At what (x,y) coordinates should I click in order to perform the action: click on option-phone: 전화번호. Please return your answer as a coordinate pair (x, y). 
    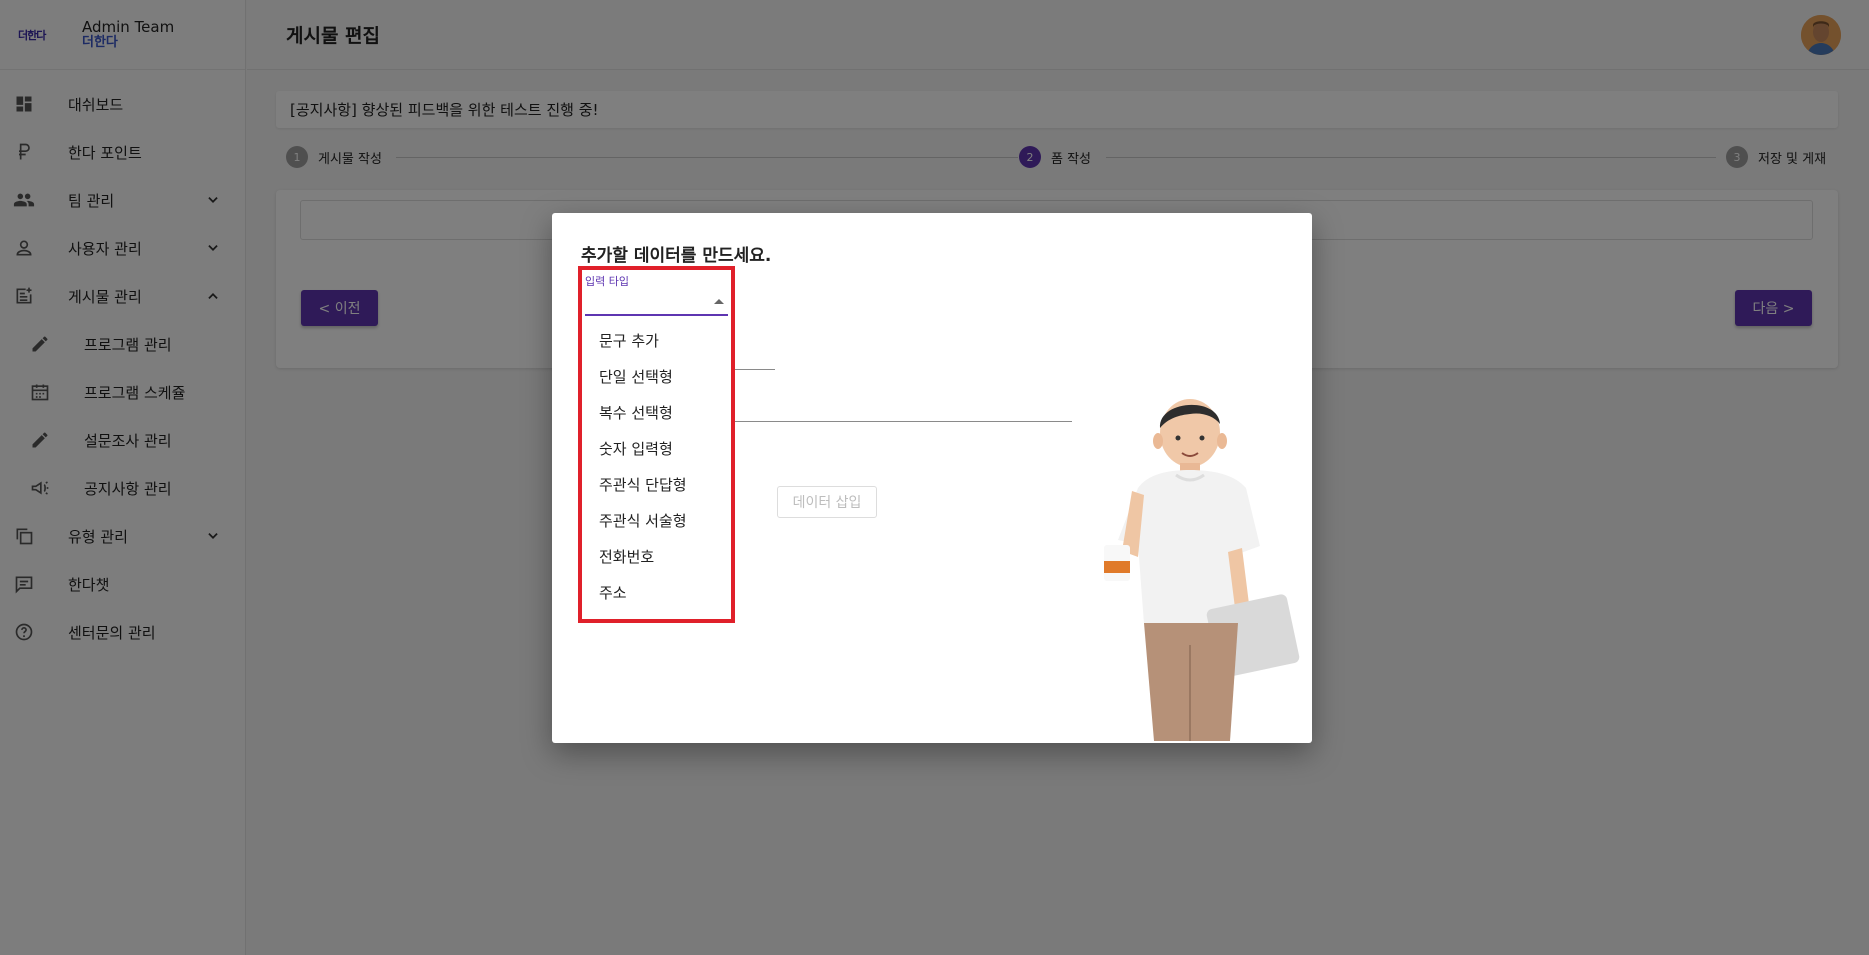
    Looking at the image, I should click on (656, 556).